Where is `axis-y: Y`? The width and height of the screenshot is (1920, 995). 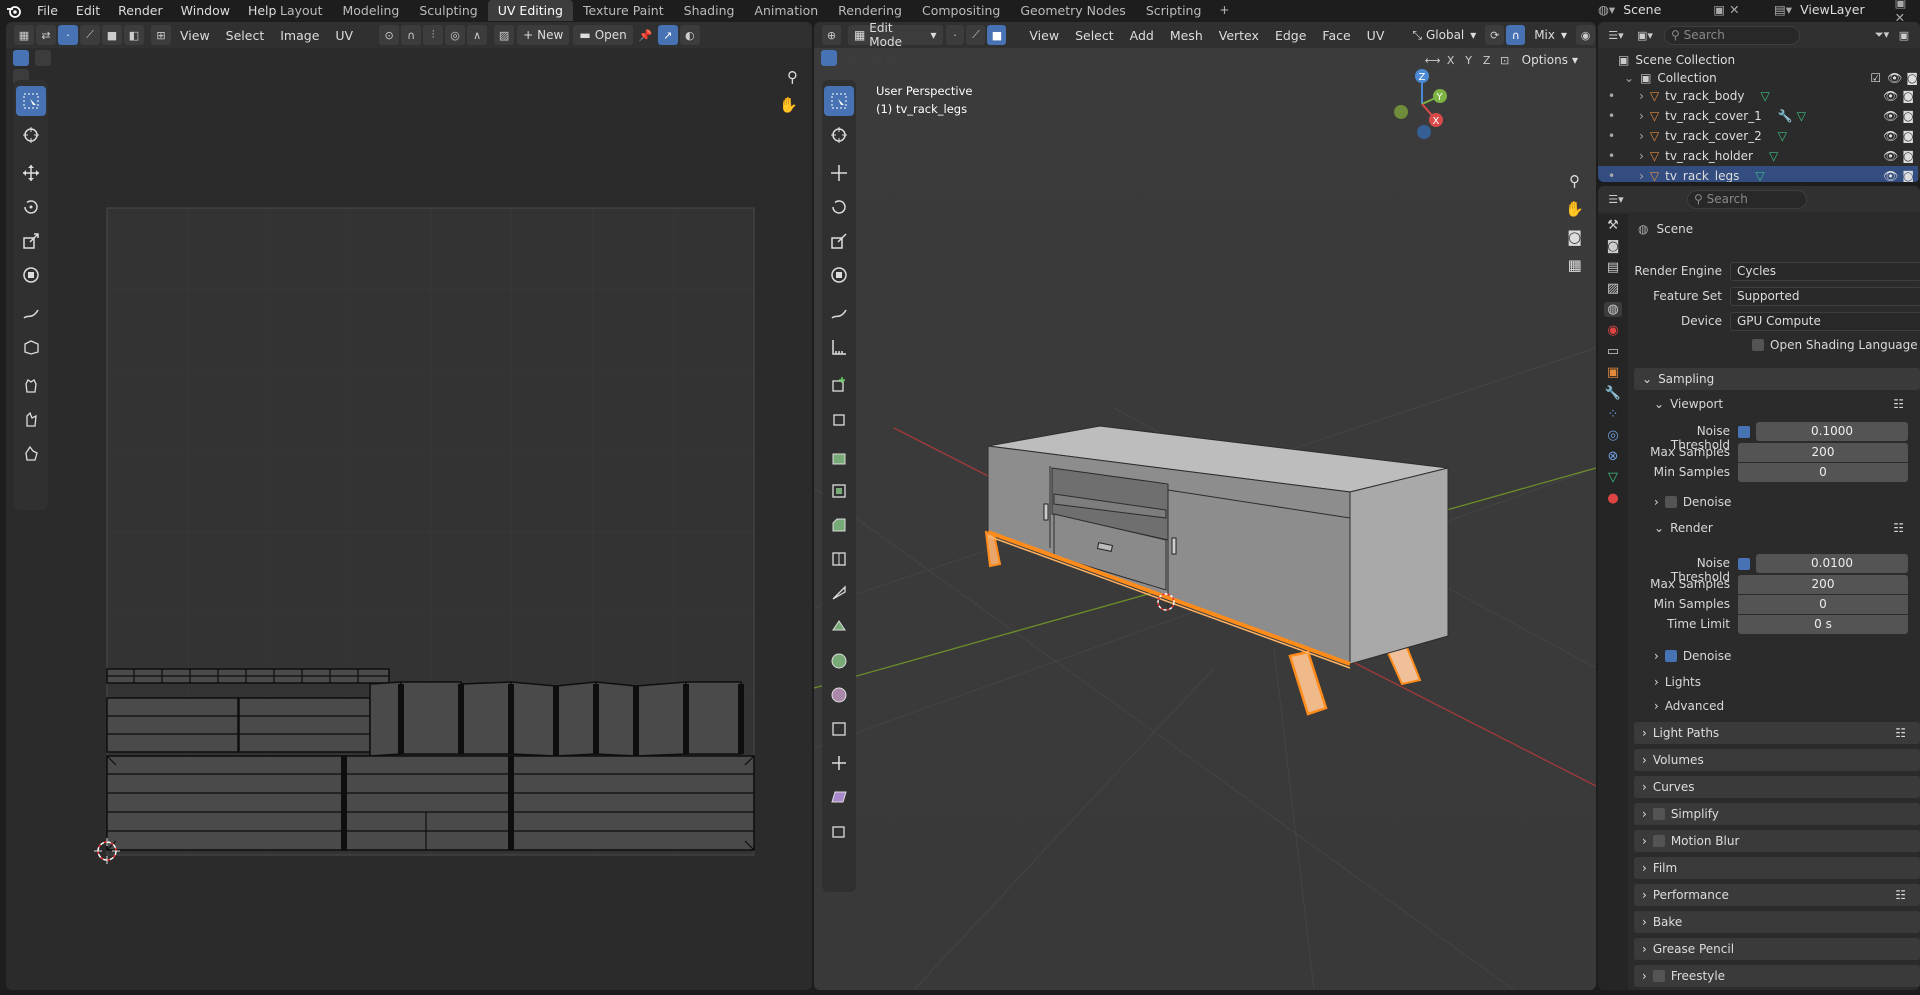 axis-y: Y is located at coordinates (1468, 60).